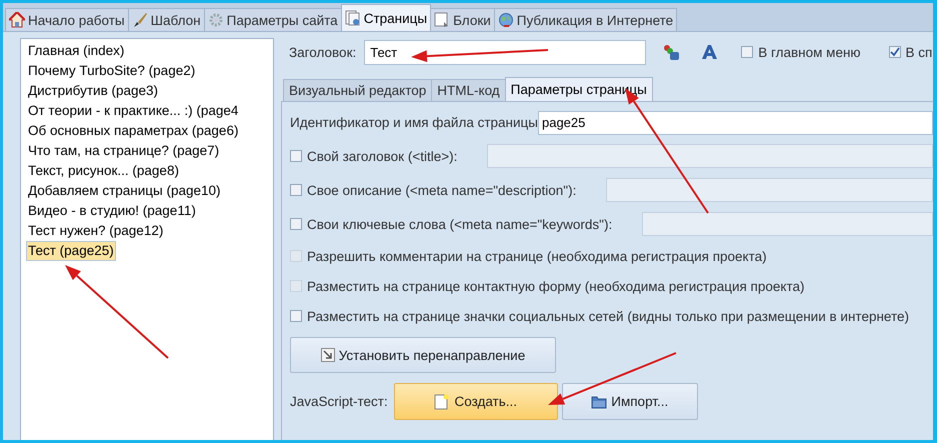 The width and height of the screenshot is (937, 443). Describe the element at coordinates (103, 171) in the screenshot. I see `list-item: Текст, рисунок... (page8)` at that location.